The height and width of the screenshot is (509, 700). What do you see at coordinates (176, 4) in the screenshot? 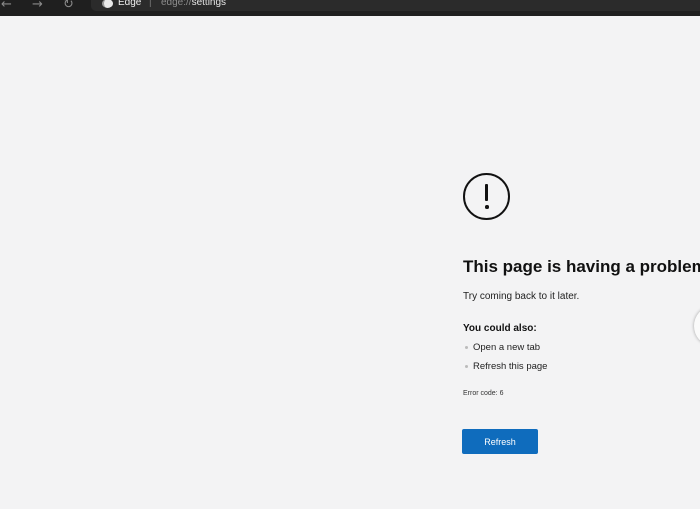
I see `url-prefix: edge://` at bounding box center [176, 4].